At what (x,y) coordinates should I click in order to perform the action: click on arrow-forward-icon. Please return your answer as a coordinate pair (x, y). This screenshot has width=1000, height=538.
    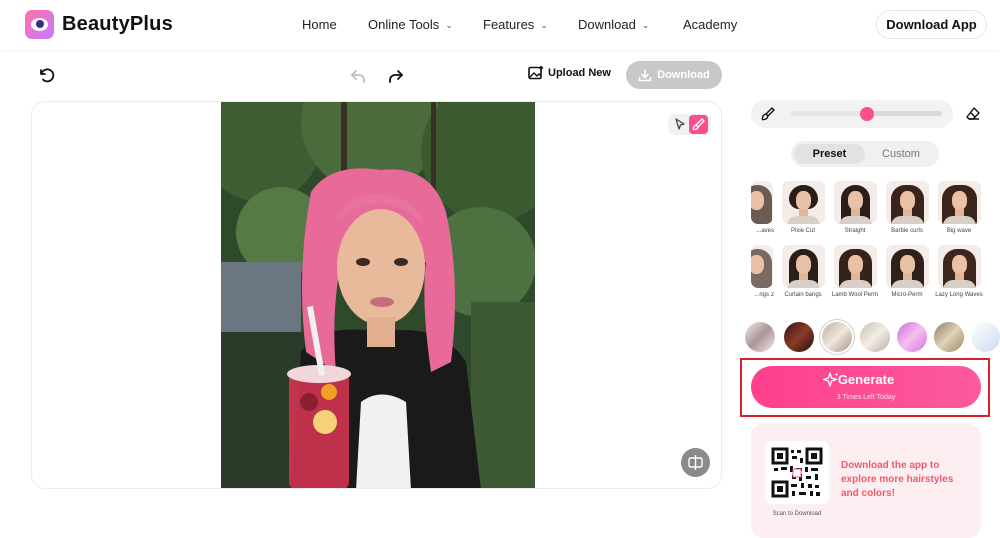
    Looking at the image, I should click on (396, 76).